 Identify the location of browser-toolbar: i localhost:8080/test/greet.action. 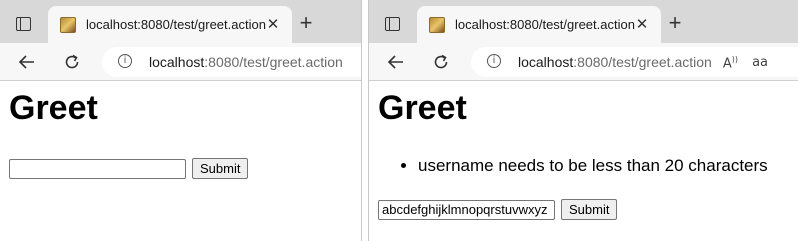
(180, 62).